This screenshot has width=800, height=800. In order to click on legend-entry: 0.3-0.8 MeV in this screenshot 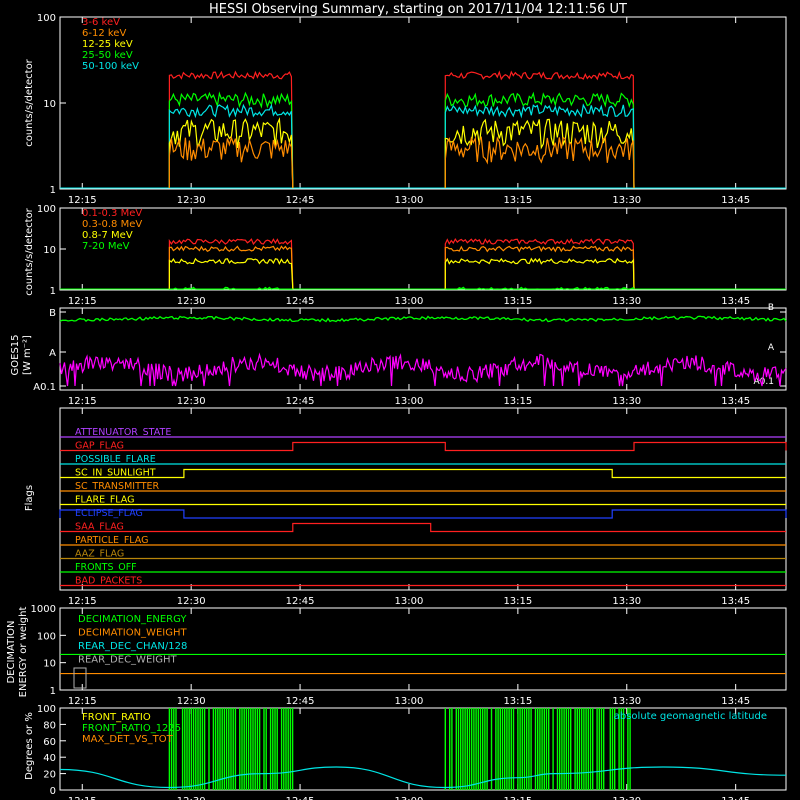, I will do `click(112, 224)`.